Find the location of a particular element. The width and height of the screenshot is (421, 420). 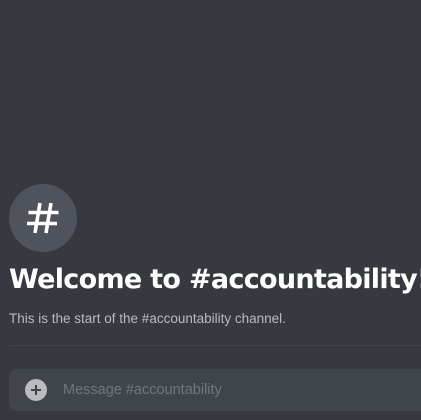

plus-circle-icon is located at coordinates (36, 390).